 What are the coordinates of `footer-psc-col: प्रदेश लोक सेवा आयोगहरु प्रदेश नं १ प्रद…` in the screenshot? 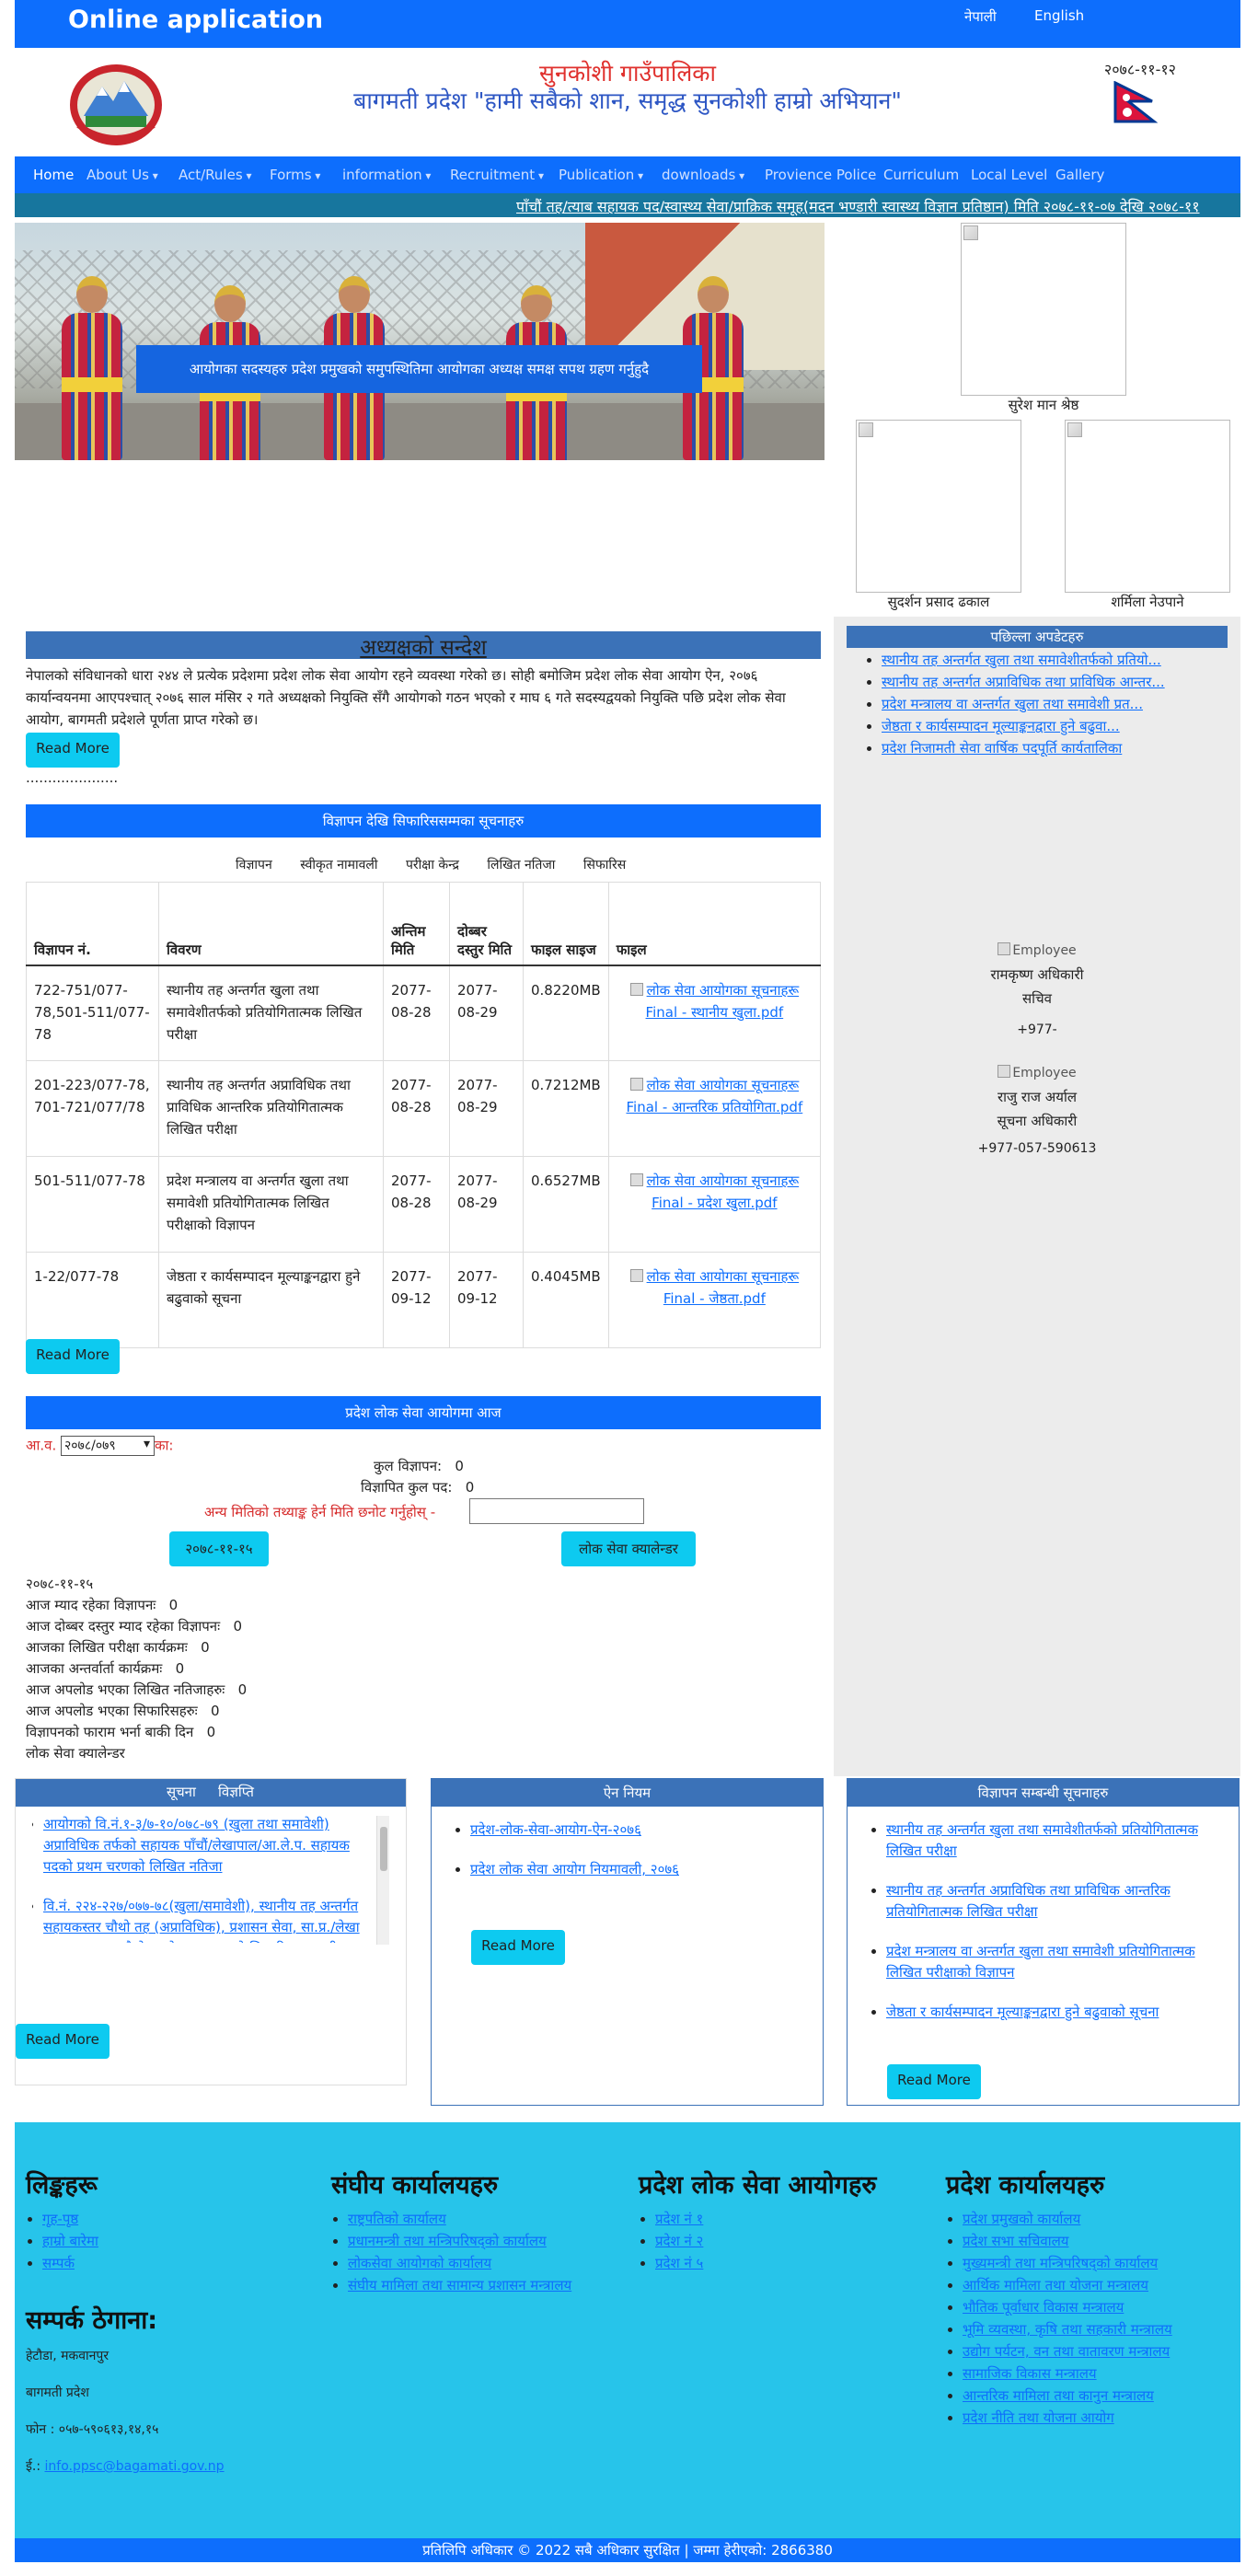 It's located at (757, 2220).